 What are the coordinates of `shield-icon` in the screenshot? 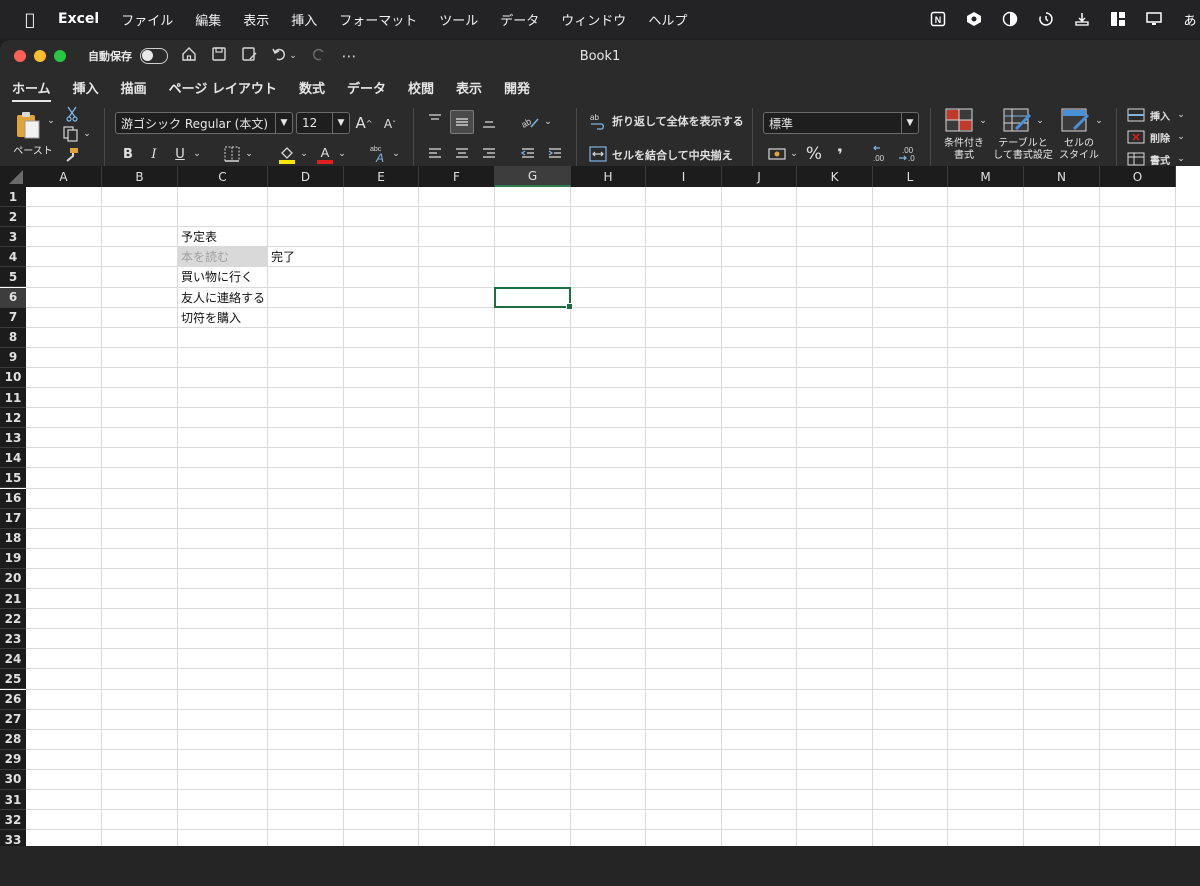 It's located at (974, 19).